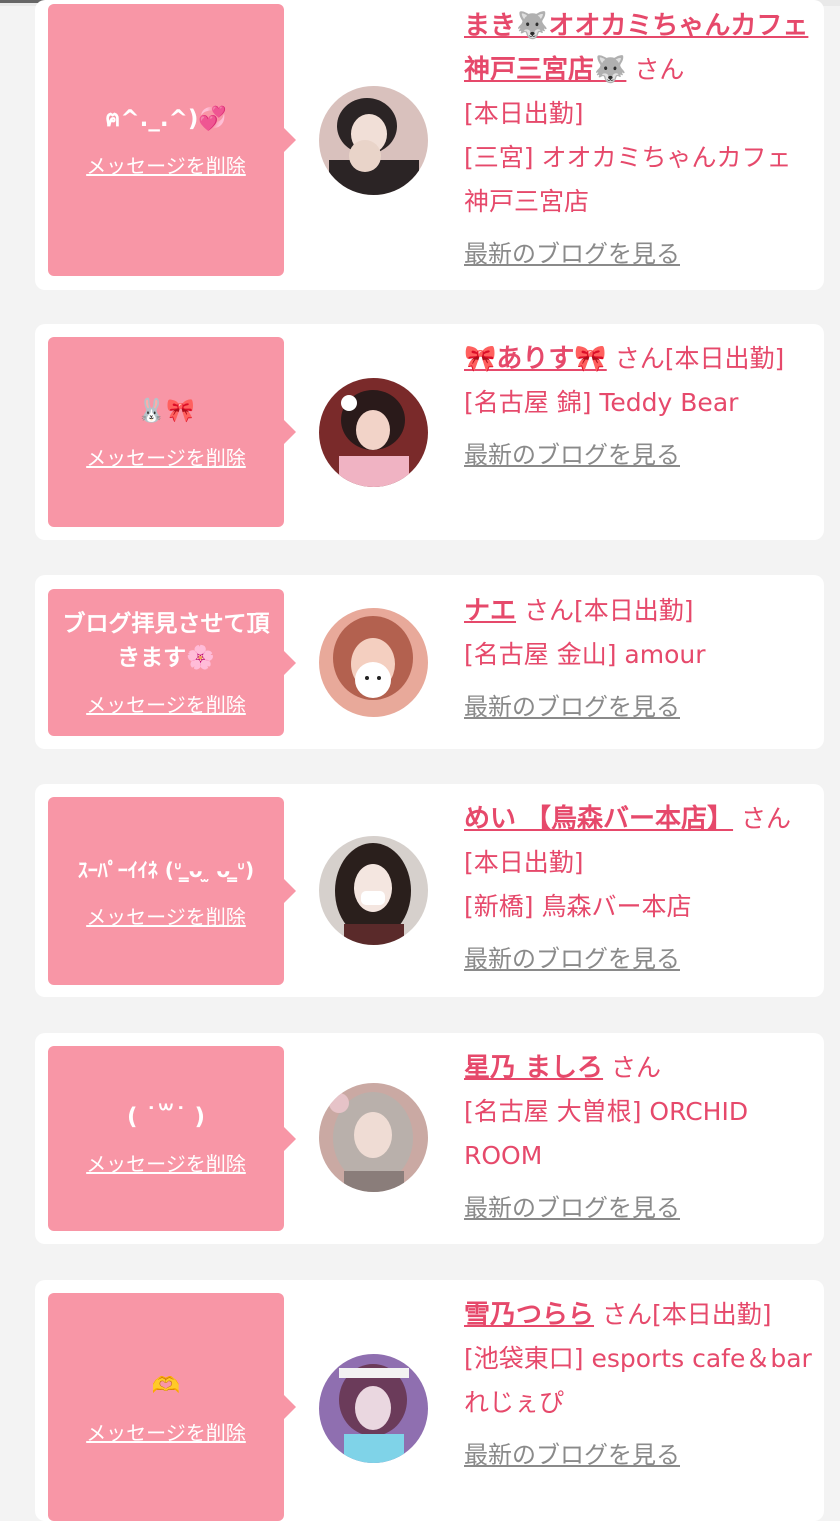  I want to click on message-bubble: ブログ拝見させて頂きます🌸 メッセージを削除, so click(172, 662).